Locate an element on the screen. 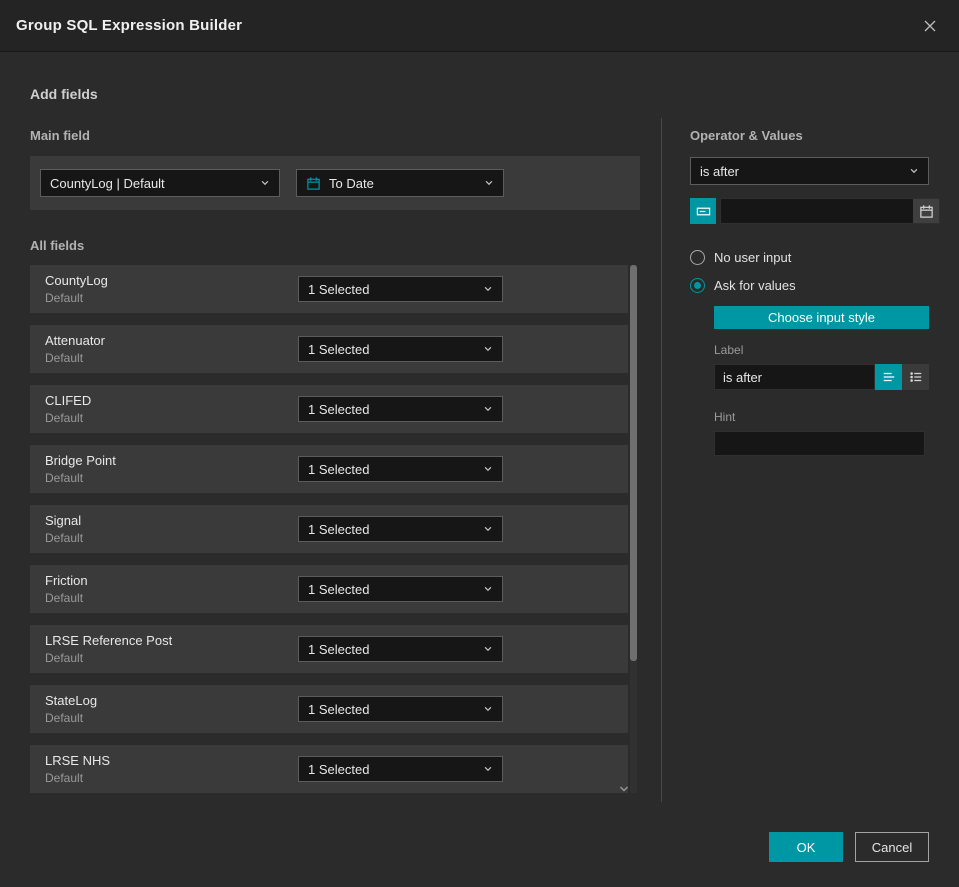 The height and width of the screenshot is (887, 959). field-info: LRSE Reference Post Default is located at coordinates (171, 649).